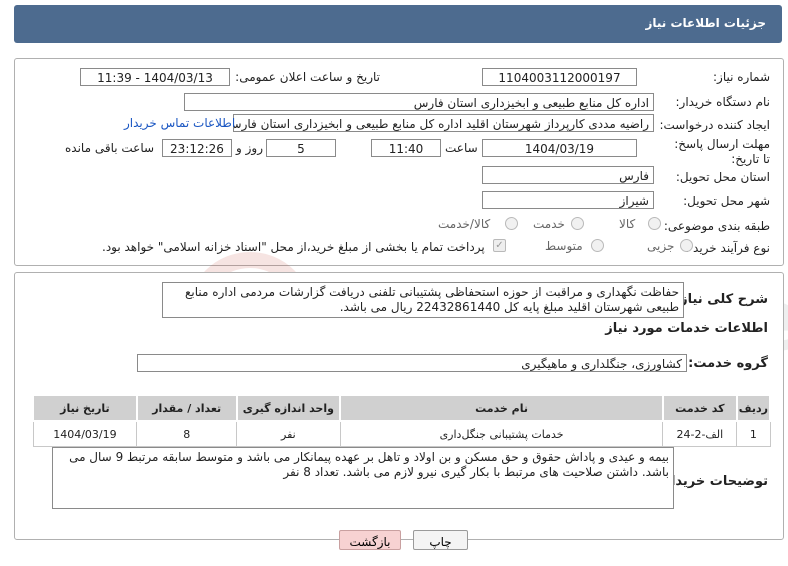  I want to click on category-label: طبقه بندی موضوعی:, so click(716, 226).